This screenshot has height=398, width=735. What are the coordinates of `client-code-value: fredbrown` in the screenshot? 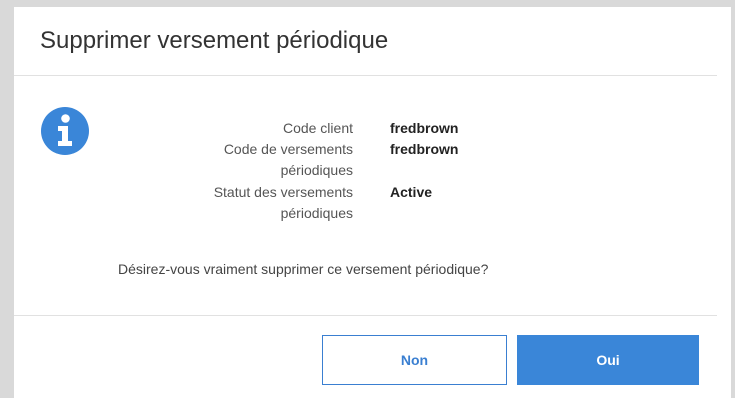 It's located at (424, 128).